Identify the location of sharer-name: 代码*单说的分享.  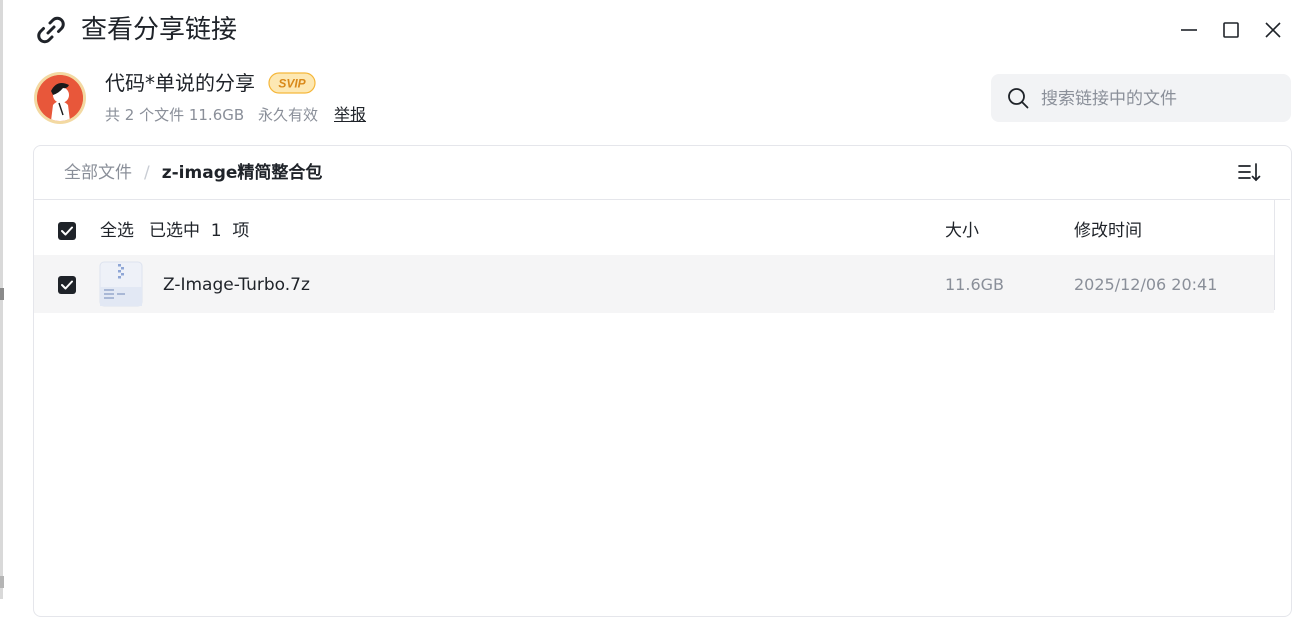
(180, 83).